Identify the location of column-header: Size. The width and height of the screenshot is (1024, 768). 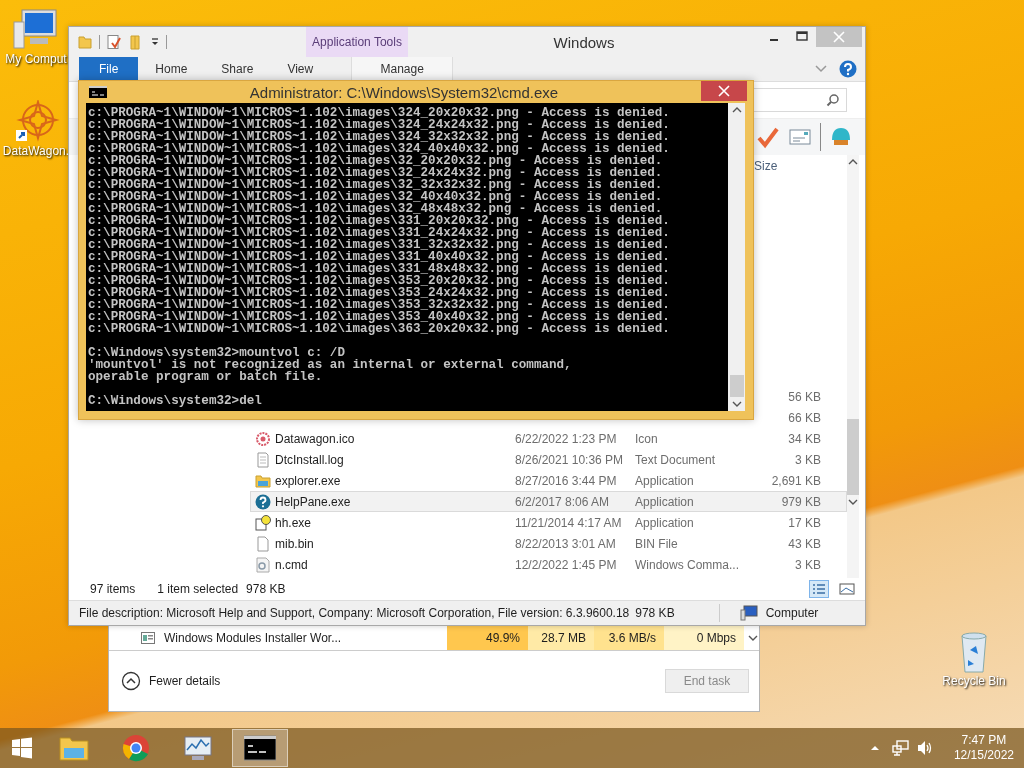
(787, 166).